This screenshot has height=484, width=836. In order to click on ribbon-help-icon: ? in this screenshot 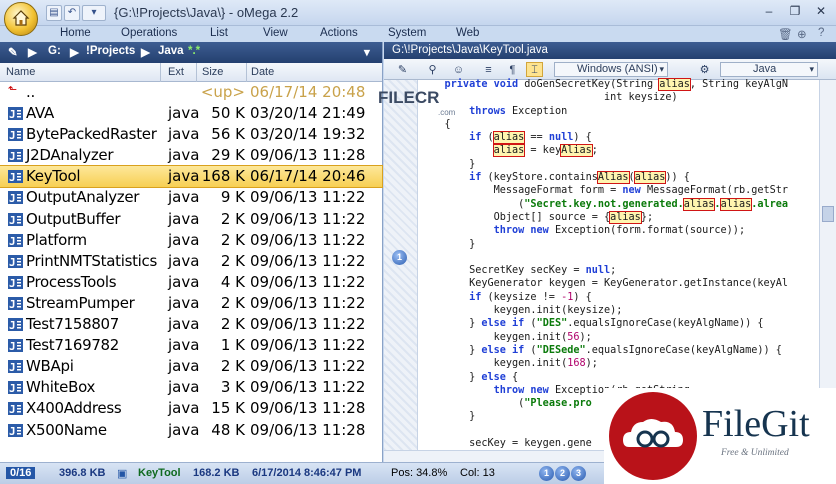, I will do `click(821, 33)`.